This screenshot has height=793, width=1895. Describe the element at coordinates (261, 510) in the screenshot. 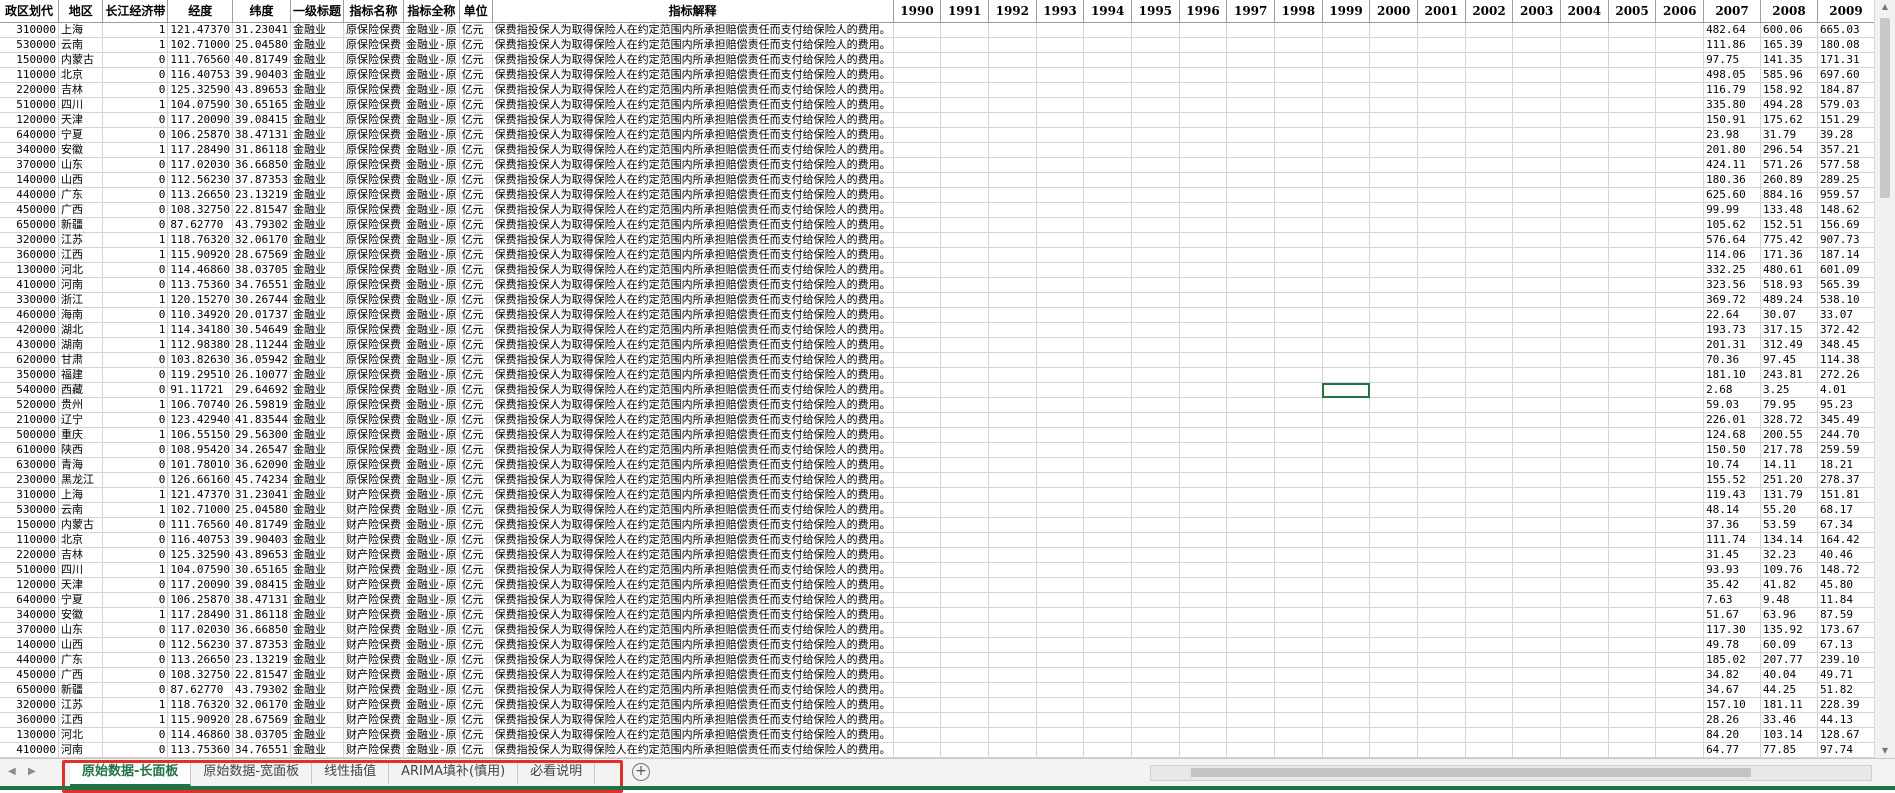

I see `table-cell: 25.04580` at that location.